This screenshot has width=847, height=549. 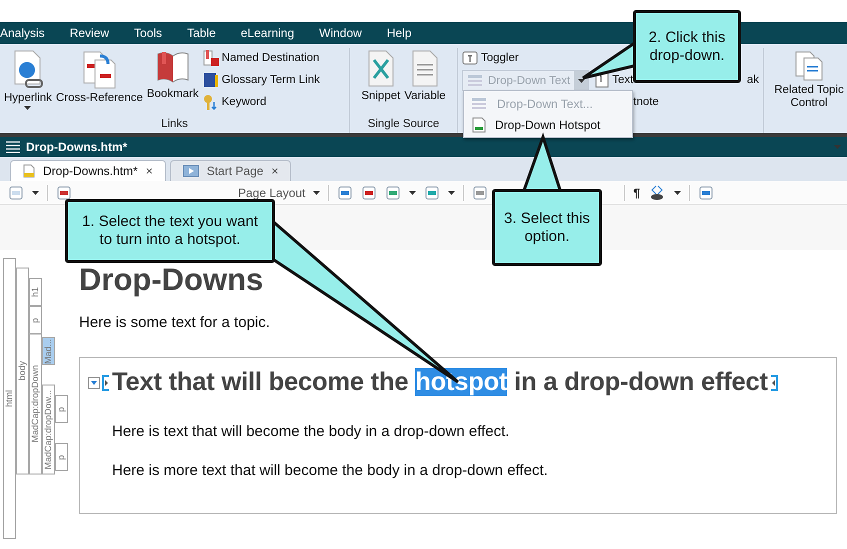 I want to click on bookmark-document-icon, so click(x=210, y=58).